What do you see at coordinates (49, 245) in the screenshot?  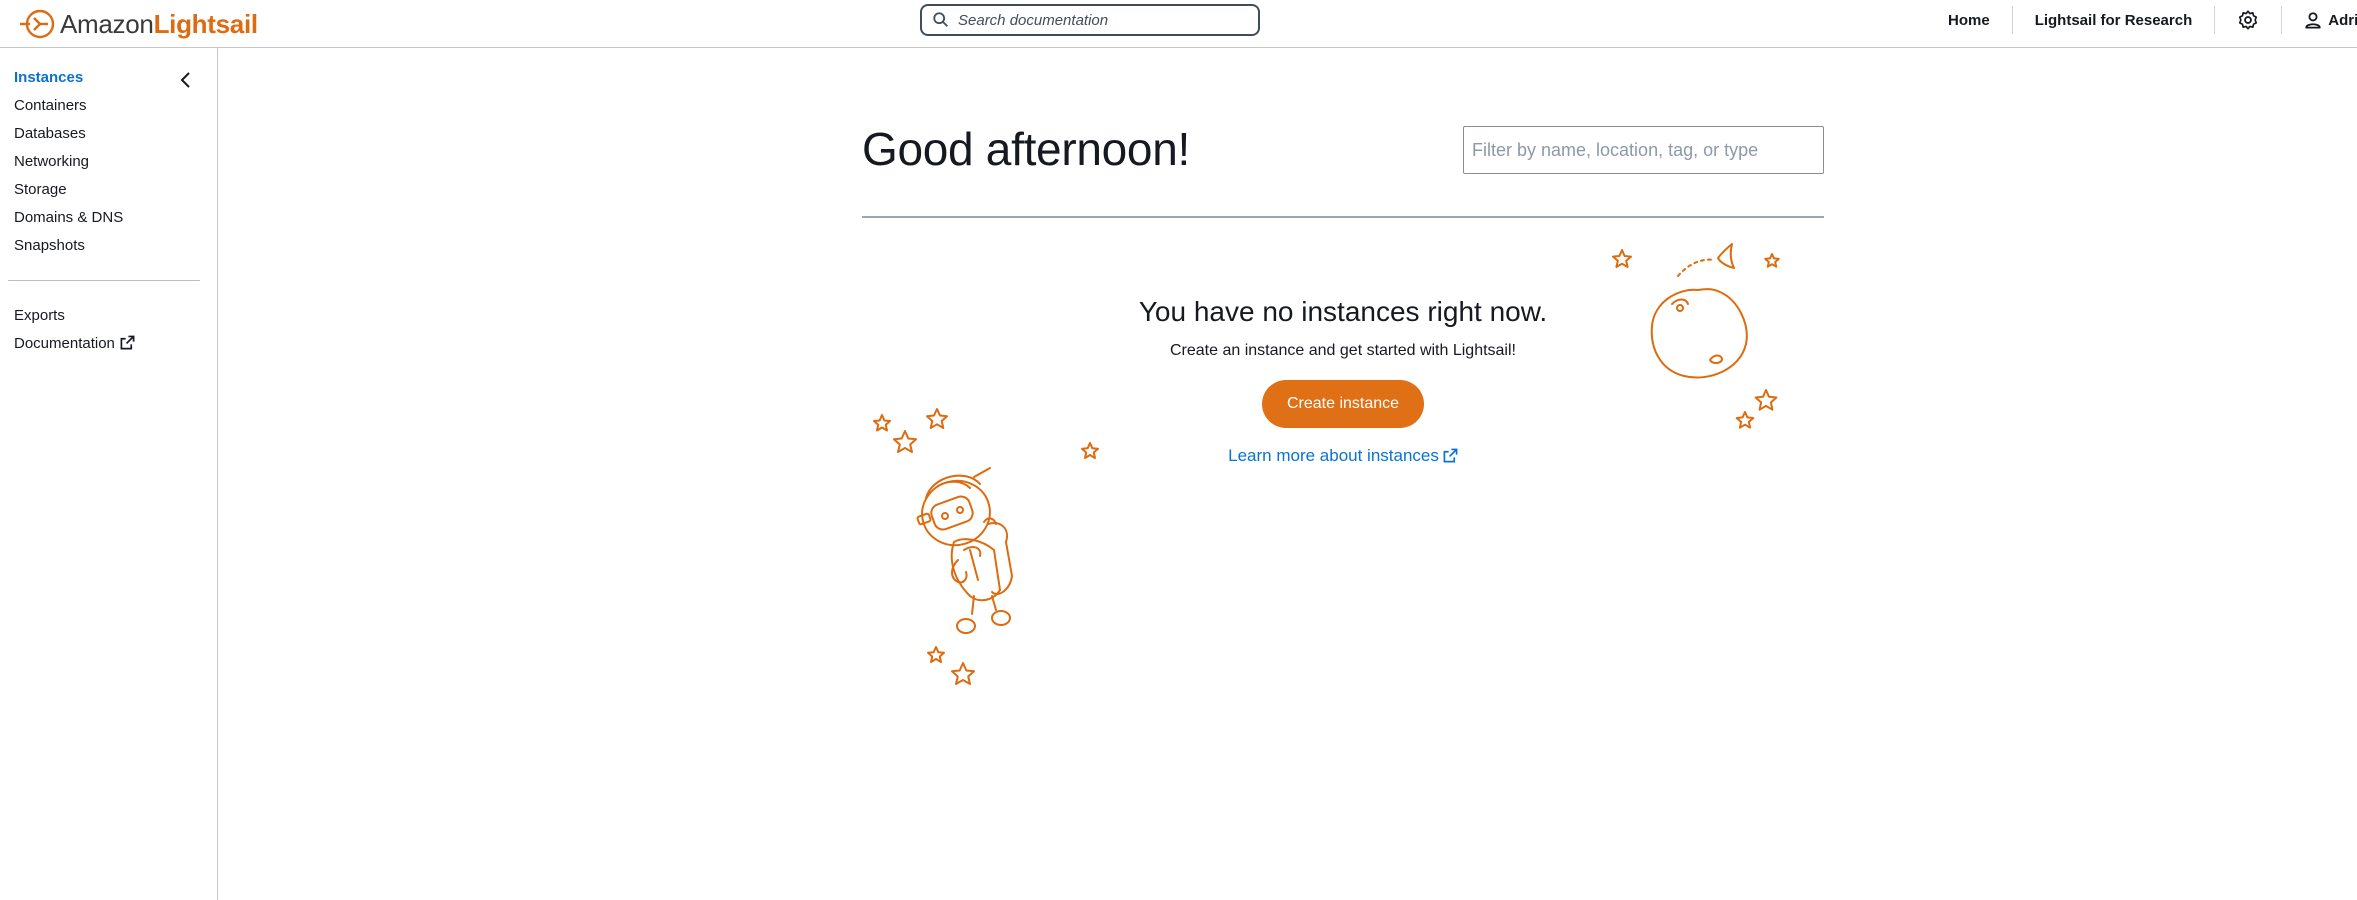 I see `sidebar-item-snapshots: Snapshots` at bounding box center [49, 245].